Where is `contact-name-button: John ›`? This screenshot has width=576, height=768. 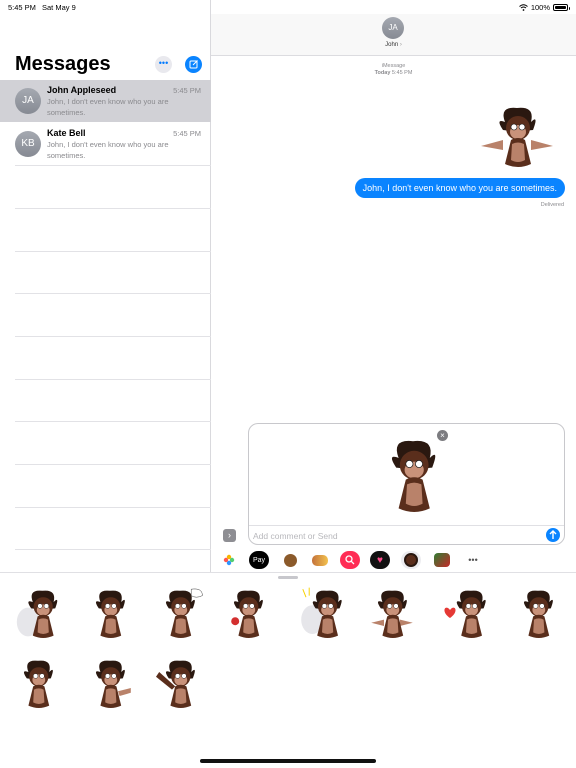 contact-name-button: John › is located at coordinates (393, 45).